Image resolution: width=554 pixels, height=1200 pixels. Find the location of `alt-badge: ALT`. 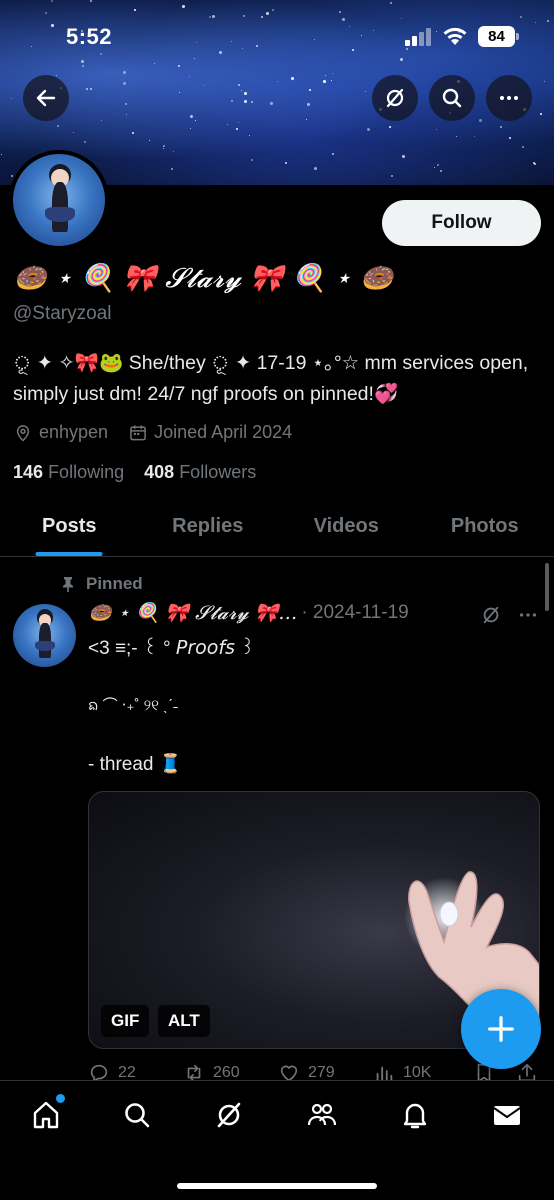

alt-badge: ALT is located at coordinates (184, 1021).